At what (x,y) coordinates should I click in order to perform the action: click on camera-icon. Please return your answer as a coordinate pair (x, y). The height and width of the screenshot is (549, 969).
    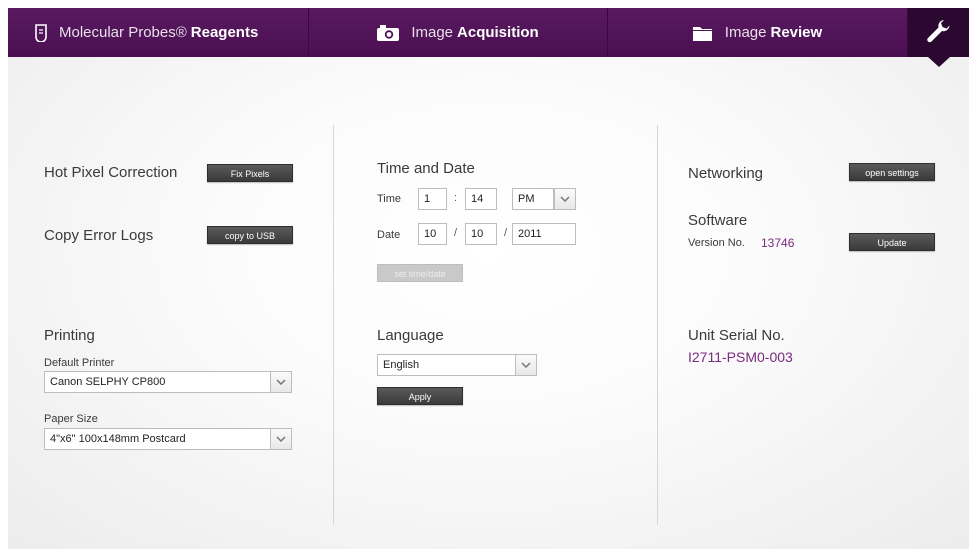
    Looking at the image, I should click on (388, 32).